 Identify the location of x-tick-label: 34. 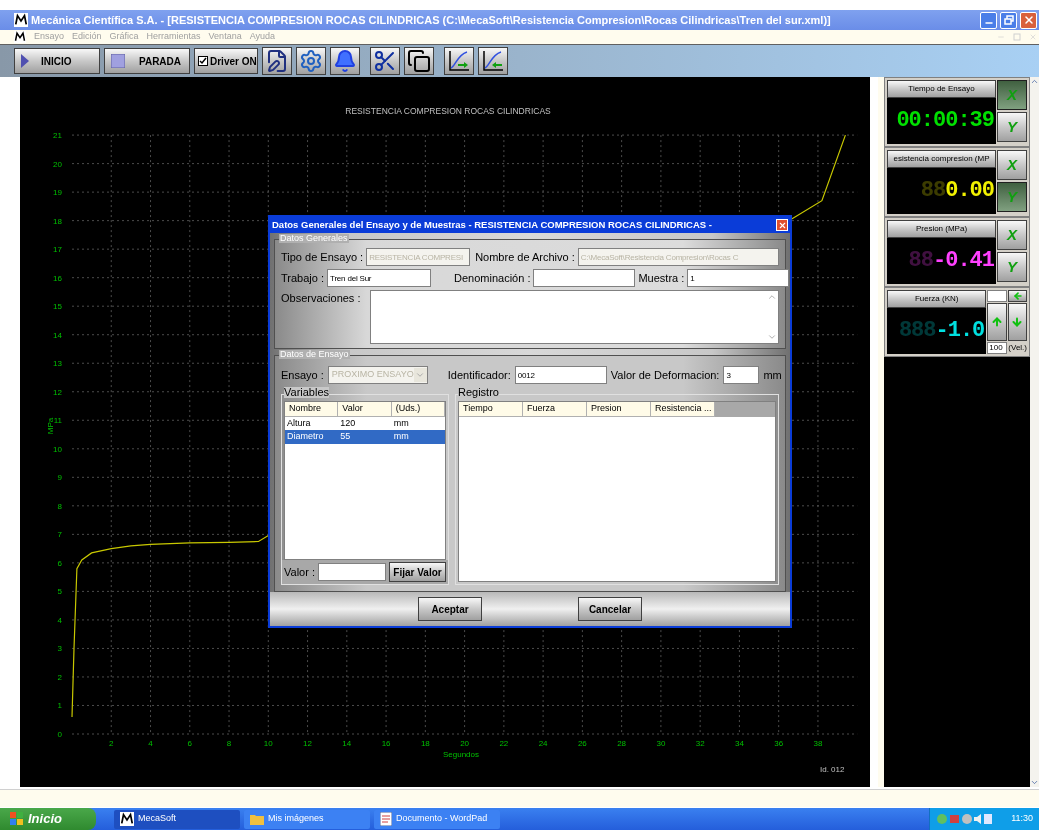
(739, 743).